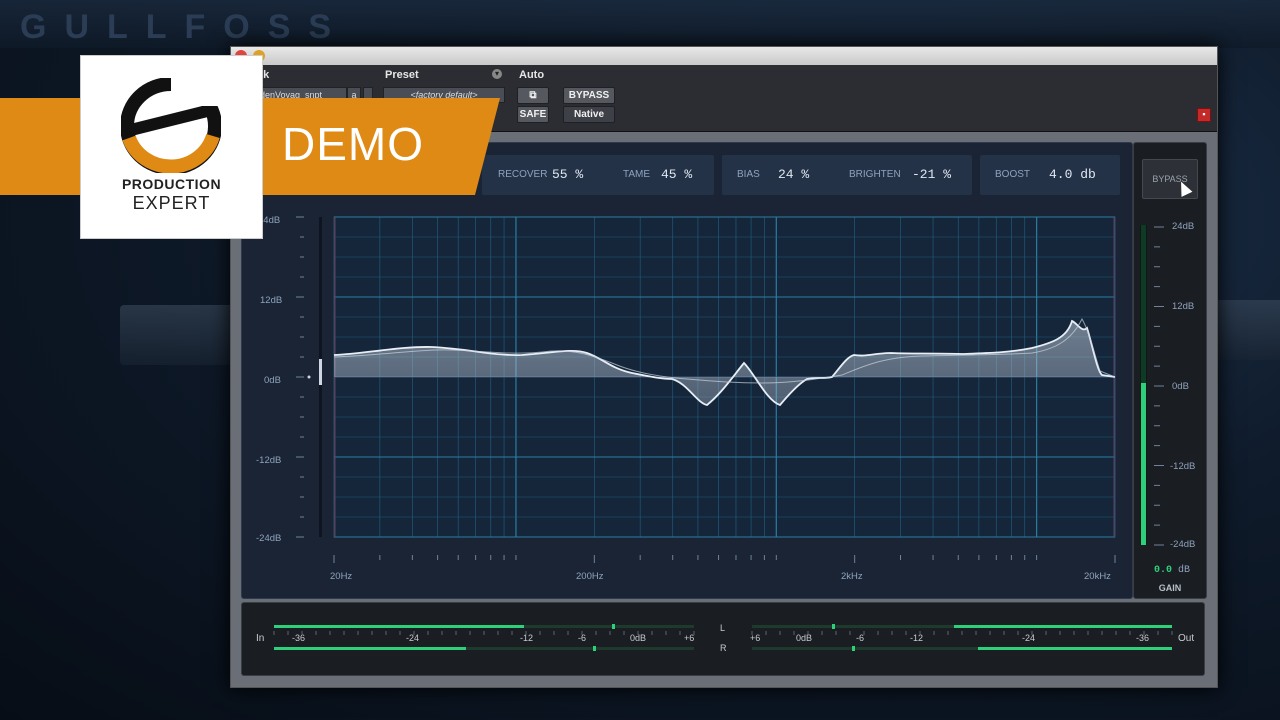  I want to click on production-expert-logo: PRODUCTION EXPERT, so click(171, 147).